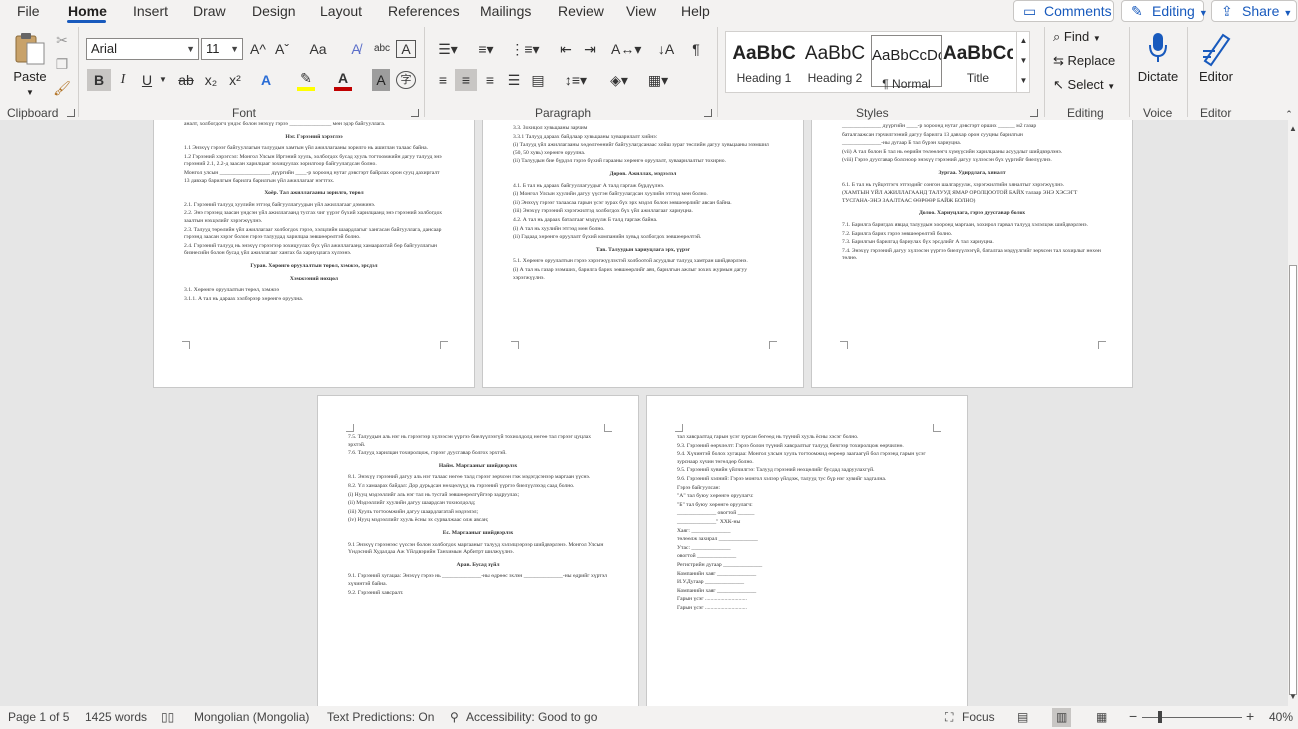 This screenshot has width=1298, height=729. Describe the element at coordinates (1158, 64) in the screenshot. I see `dictate-button: Dictate` at that location.